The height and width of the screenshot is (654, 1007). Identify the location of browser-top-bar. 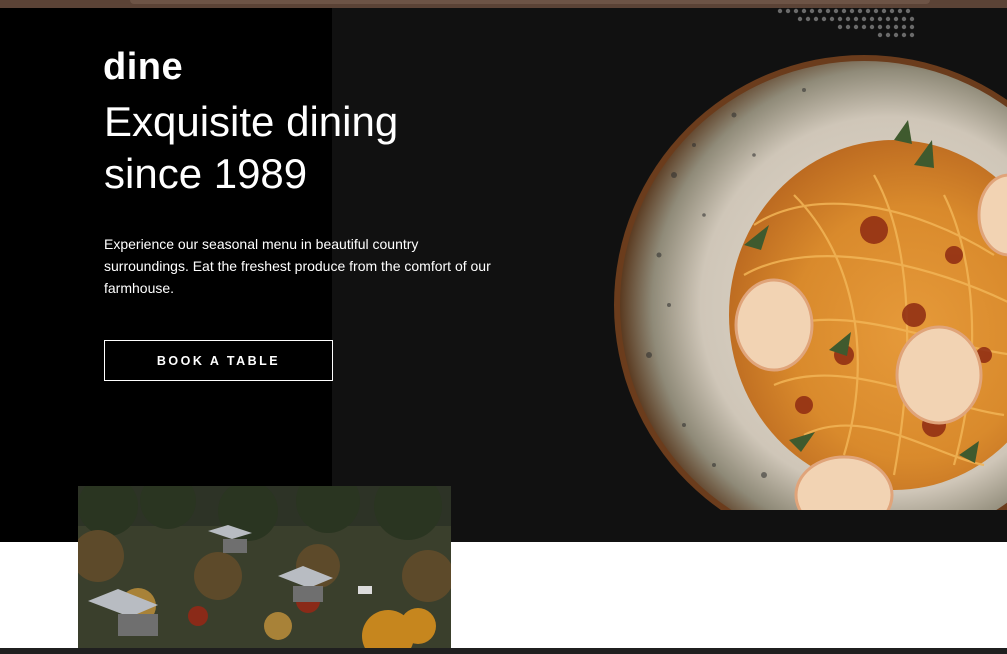
(503, 4).